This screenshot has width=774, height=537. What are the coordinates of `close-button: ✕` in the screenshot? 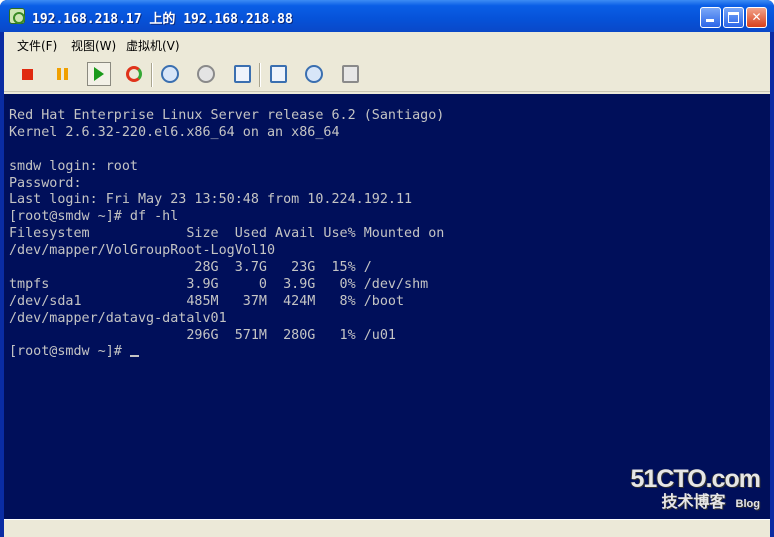 It's located at (756, 17).